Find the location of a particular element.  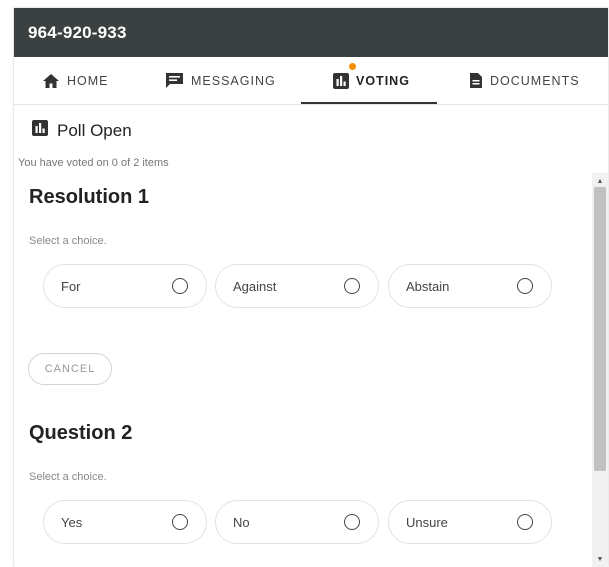

cancel-button: CANCEL is located at coordinates (70, 369).